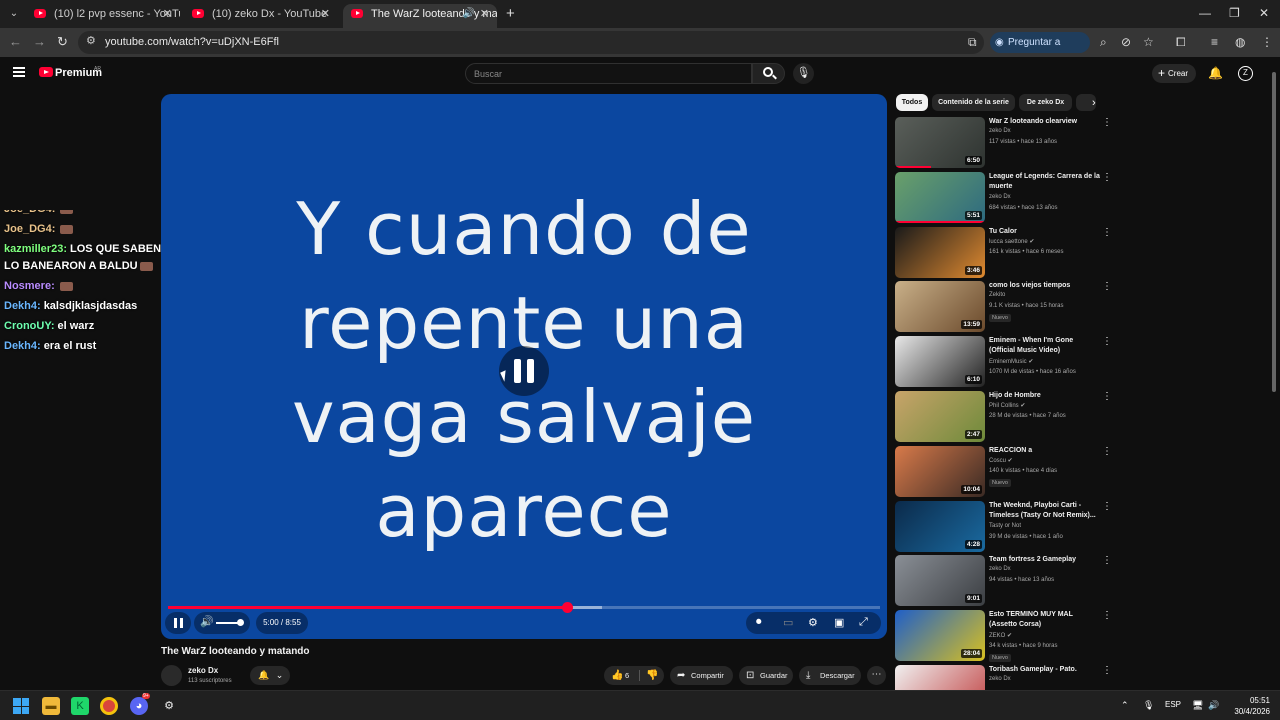  I want to click on progress-bar, so click(524, 607).